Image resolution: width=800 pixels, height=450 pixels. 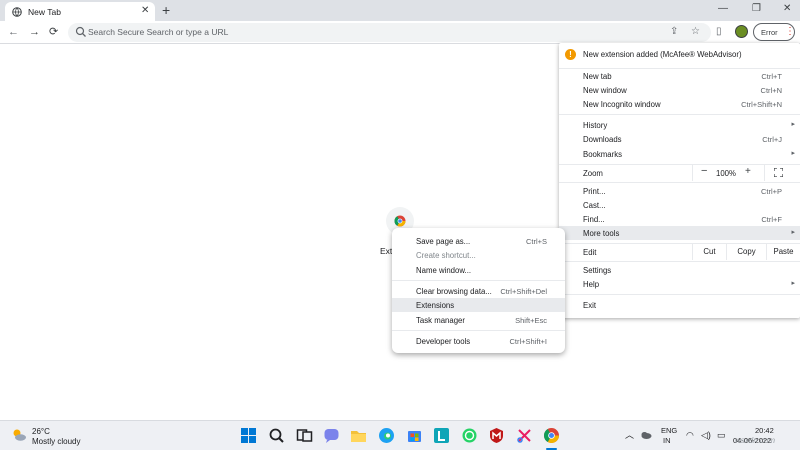 What do you see at coordinates (523, 291) in the screenshot?
I see `submenu-item-shortcut: Ctrl+Shift+Del` at bounding box center [523, 291].